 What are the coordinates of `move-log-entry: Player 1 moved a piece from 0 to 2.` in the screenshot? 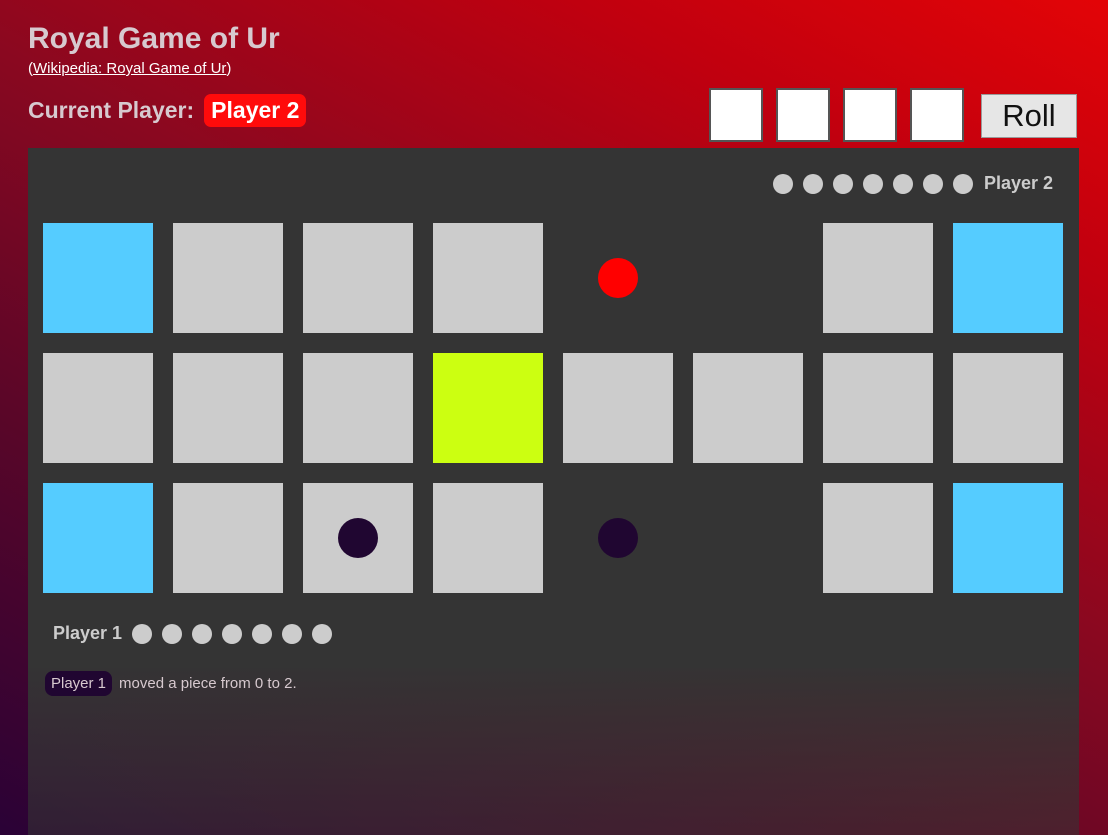 It's located at (171, 683).